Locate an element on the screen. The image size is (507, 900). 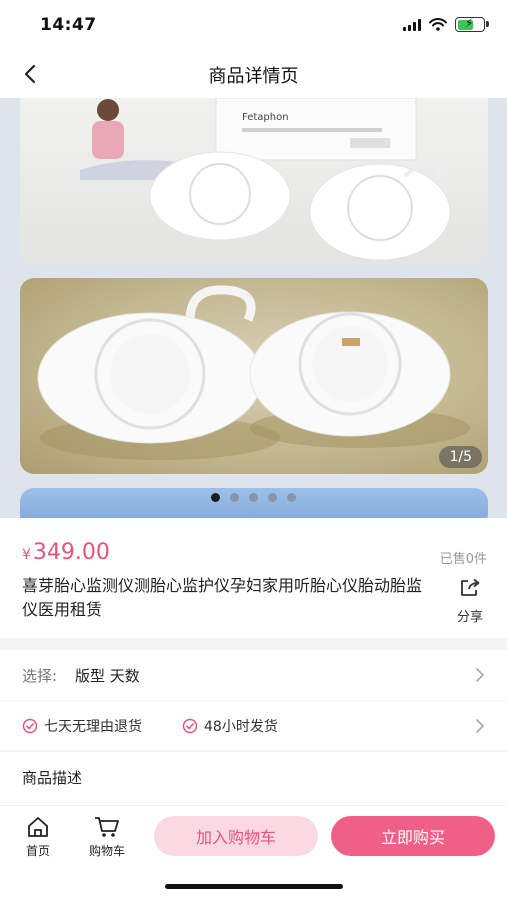
service-promise-row: 七天无理由退货 48小时发货 is located at coordinates (253, 725).